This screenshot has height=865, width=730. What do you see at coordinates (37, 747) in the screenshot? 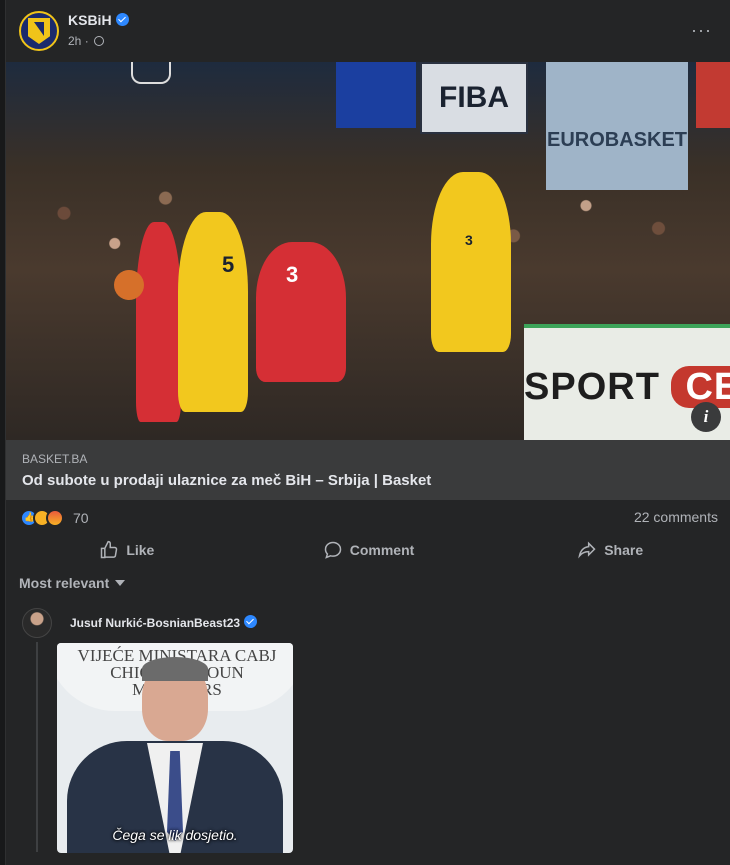
I see `comment-thread-line` at bounding box center [37, 747].